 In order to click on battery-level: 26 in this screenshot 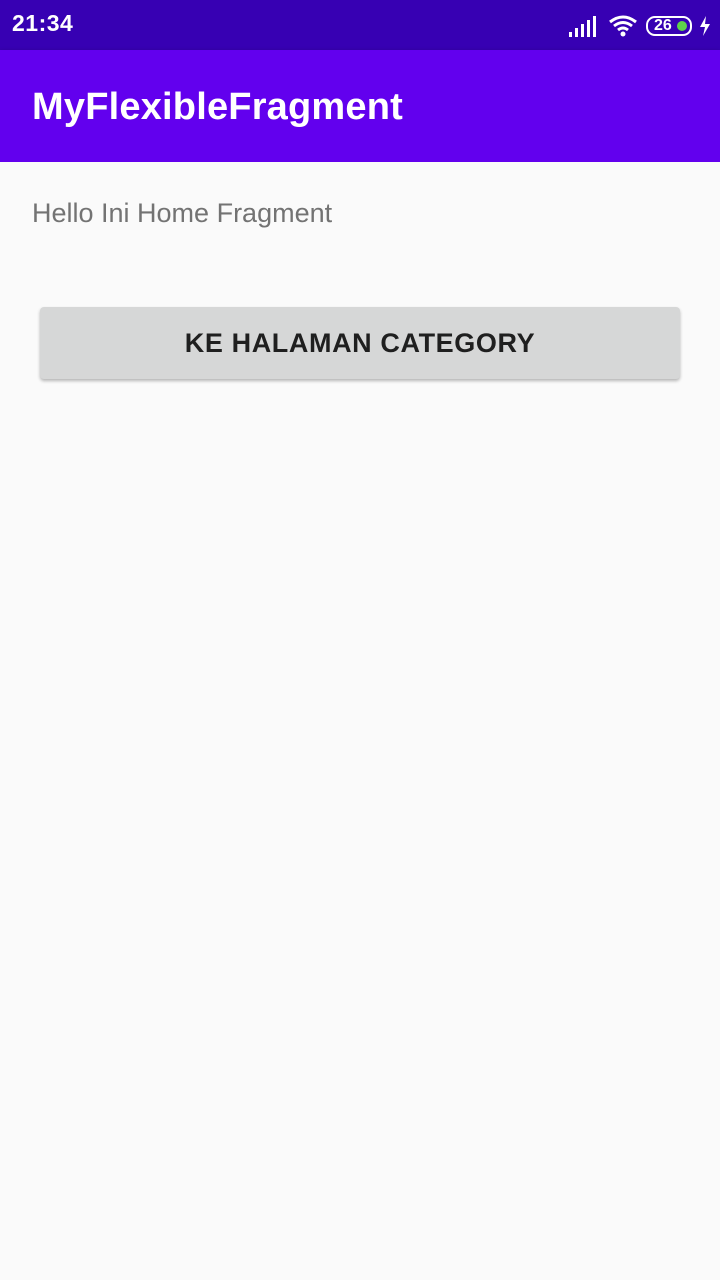, I will do `click(663, 25)`.